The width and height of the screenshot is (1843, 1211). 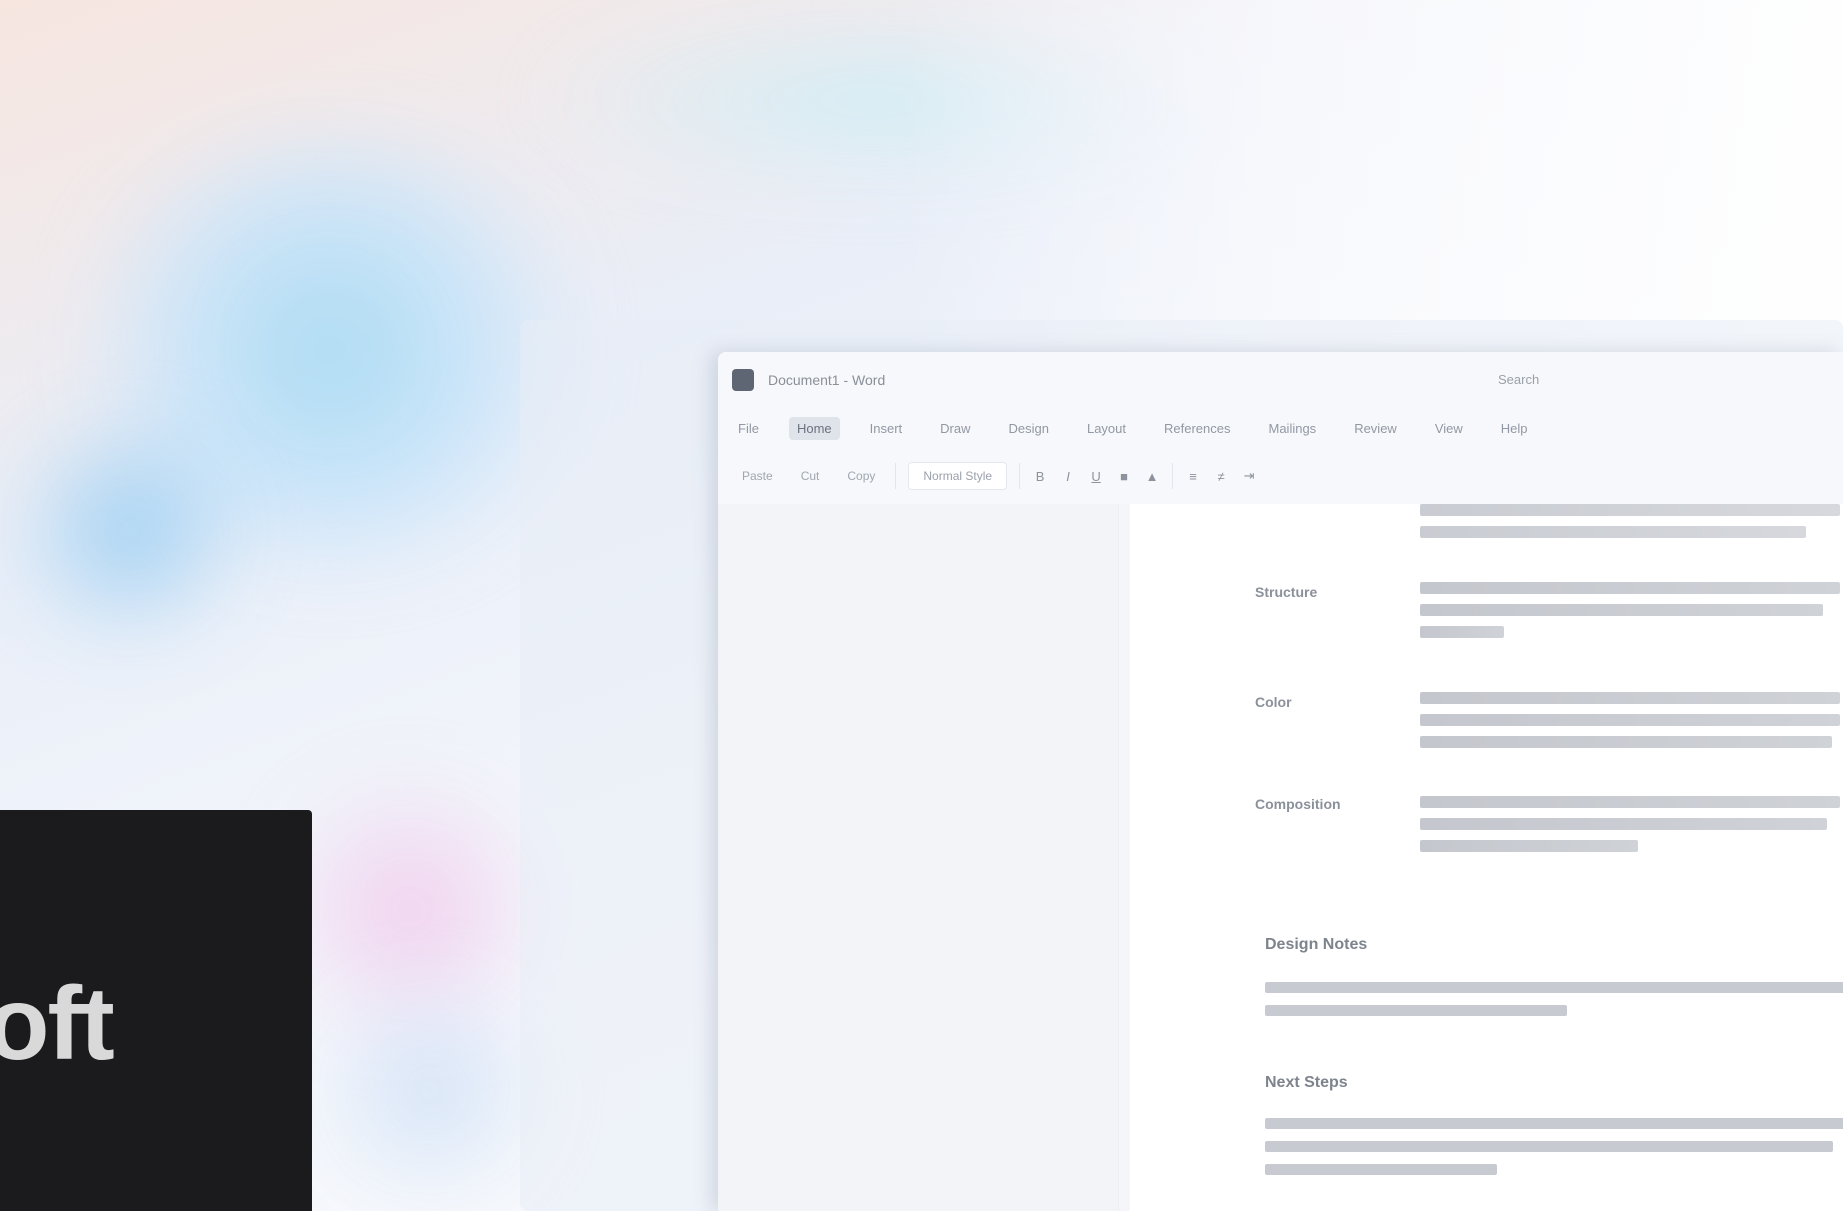 I want to click on indent-icon: ⇥, so click(x=1249, y=476).